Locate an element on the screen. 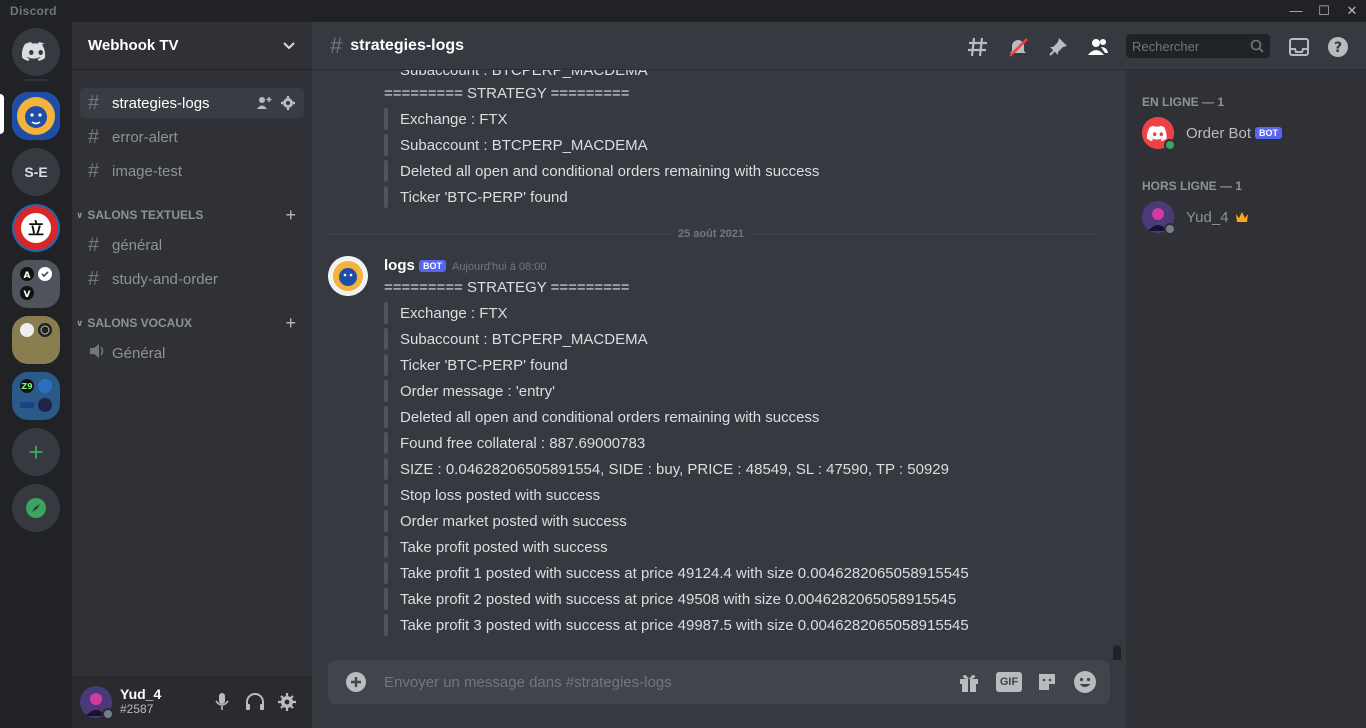 The width and height of the screenshot is (1366, 728). channel-strategies-logs: # strategies-logs is located at coordinates (192, 103).